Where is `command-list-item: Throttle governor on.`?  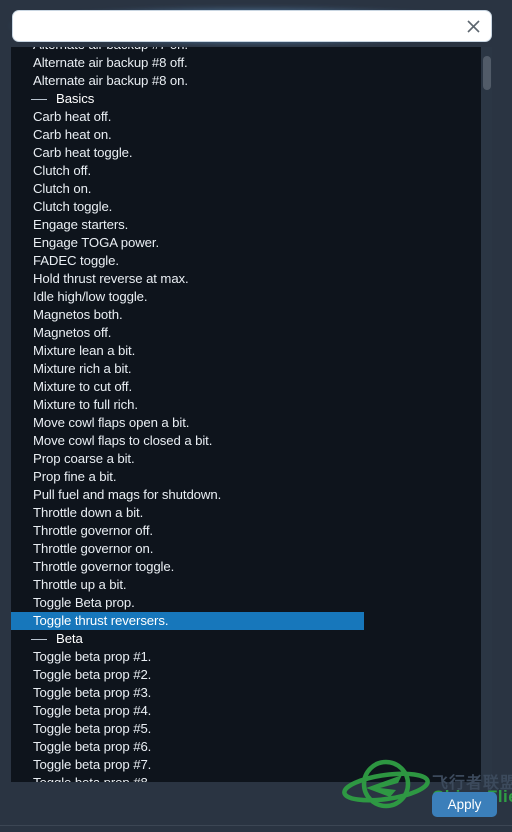
command-list-item: Throttle governor on. is located at coordinates (246, 549).